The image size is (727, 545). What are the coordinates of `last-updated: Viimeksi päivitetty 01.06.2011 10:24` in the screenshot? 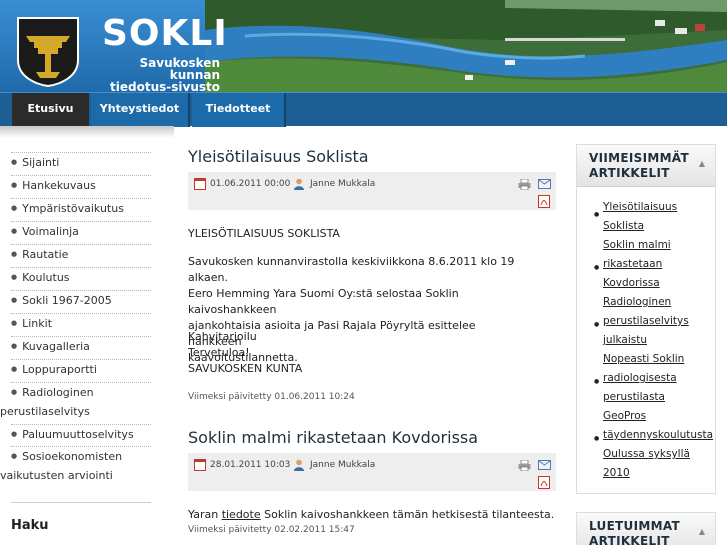 It's located at (271, 397).